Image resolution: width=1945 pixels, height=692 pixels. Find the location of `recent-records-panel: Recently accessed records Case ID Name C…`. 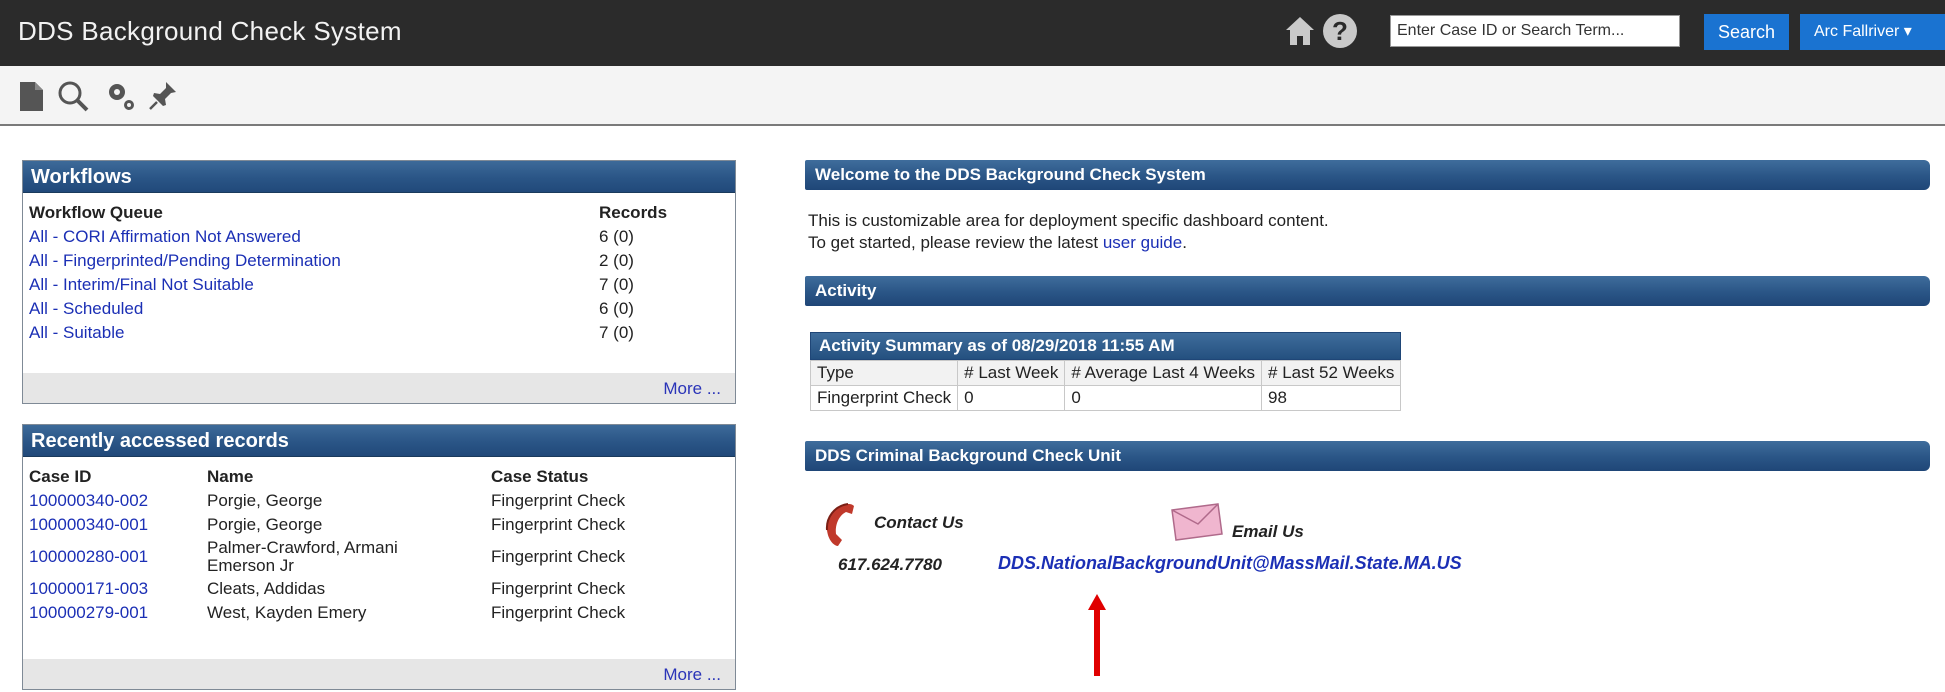

recent-records-panel: Recently accessed records Case ID Name C… is located at coordinates (379, 557).